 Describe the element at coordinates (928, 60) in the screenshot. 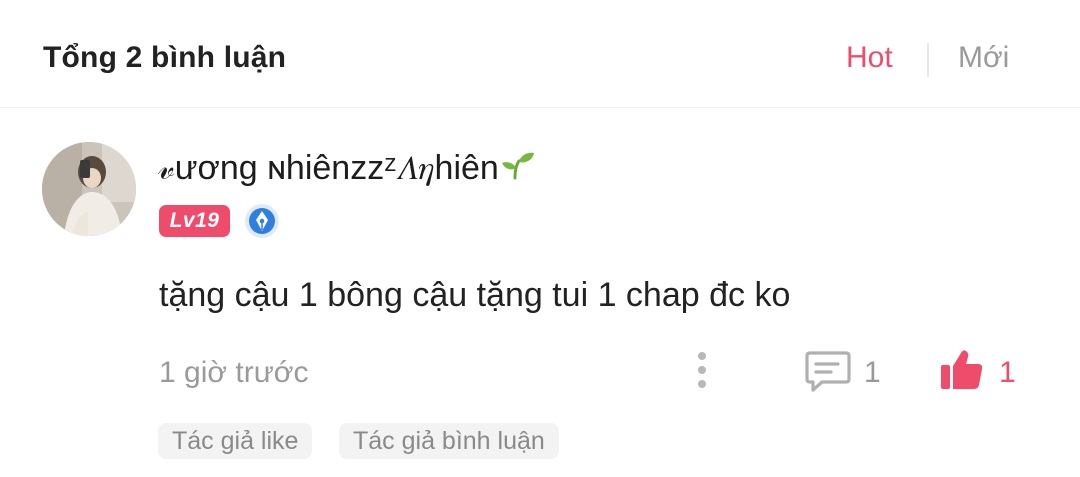

I see `sort-divider` at that location.